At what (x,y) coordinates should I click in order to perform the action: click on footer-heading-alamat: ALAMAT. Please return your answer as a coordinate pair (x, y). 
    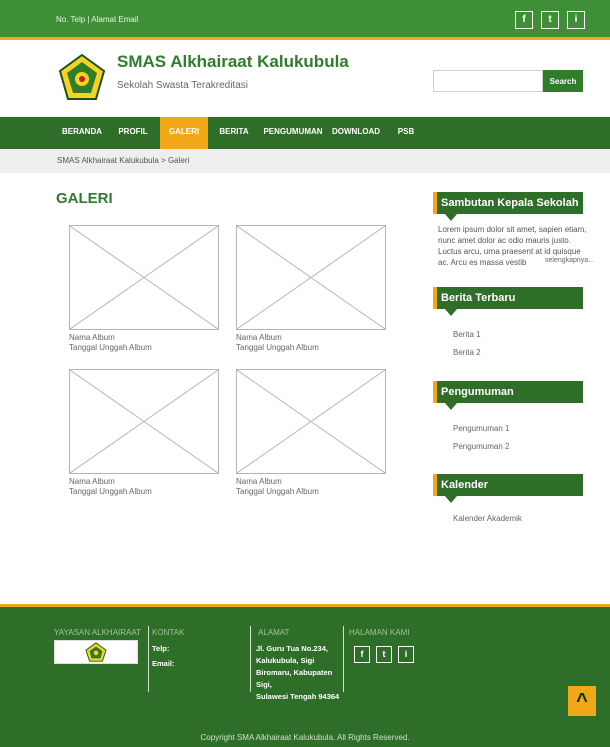
    Looking at the image, I should click on (274, 632).